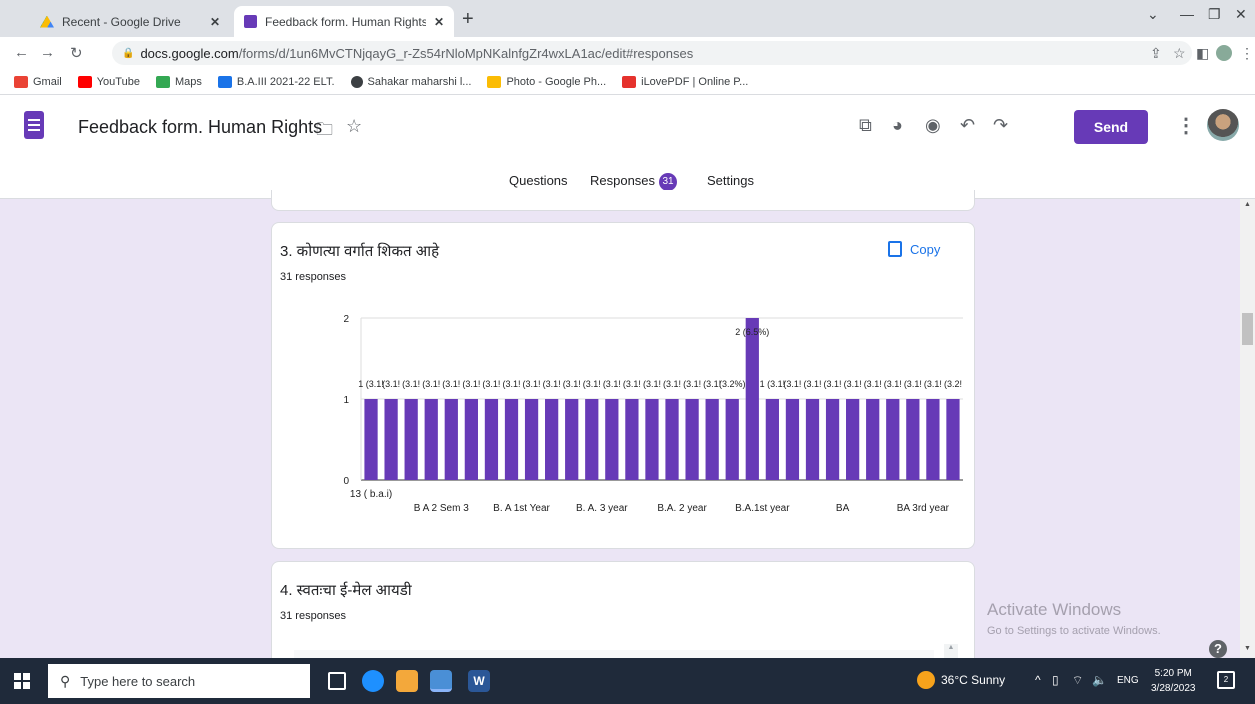 Image resolution: width=1255 pixels, height=704 pixels. I want to click on bookmark-maps: Maps, so click(178, 81).